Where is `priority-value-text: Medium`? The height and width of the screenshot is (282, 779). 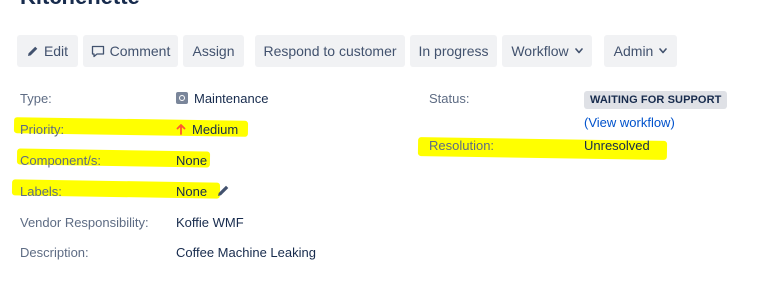
priority-value-text: Medium is located at coordinates (215, 129).